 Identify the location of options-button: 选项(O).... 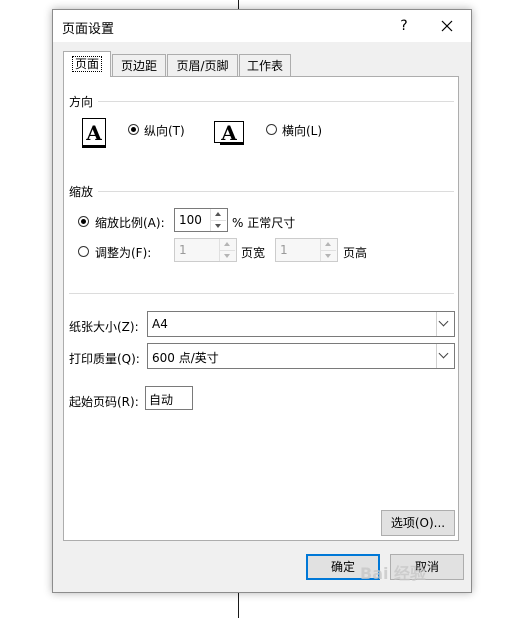
(418, 523).